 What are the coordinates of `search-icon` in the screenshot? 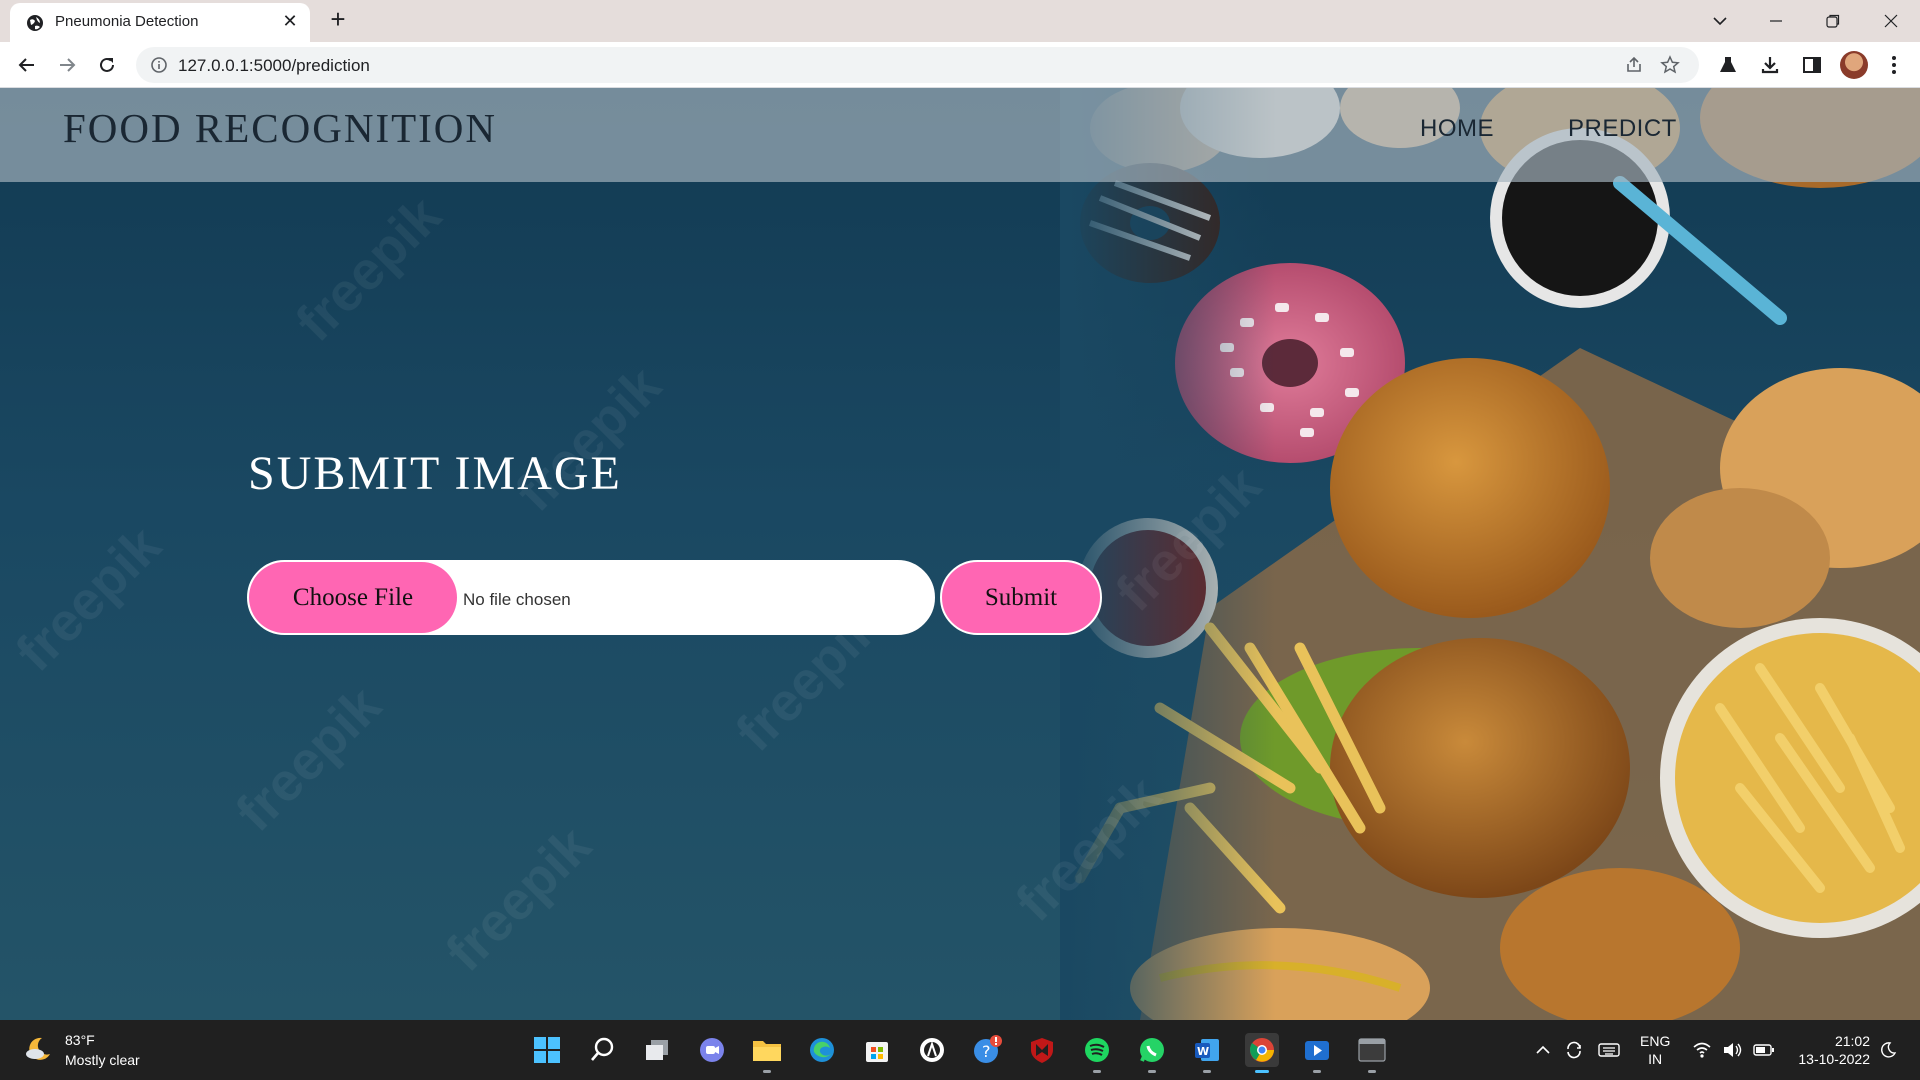 It's located at (602, 1050).